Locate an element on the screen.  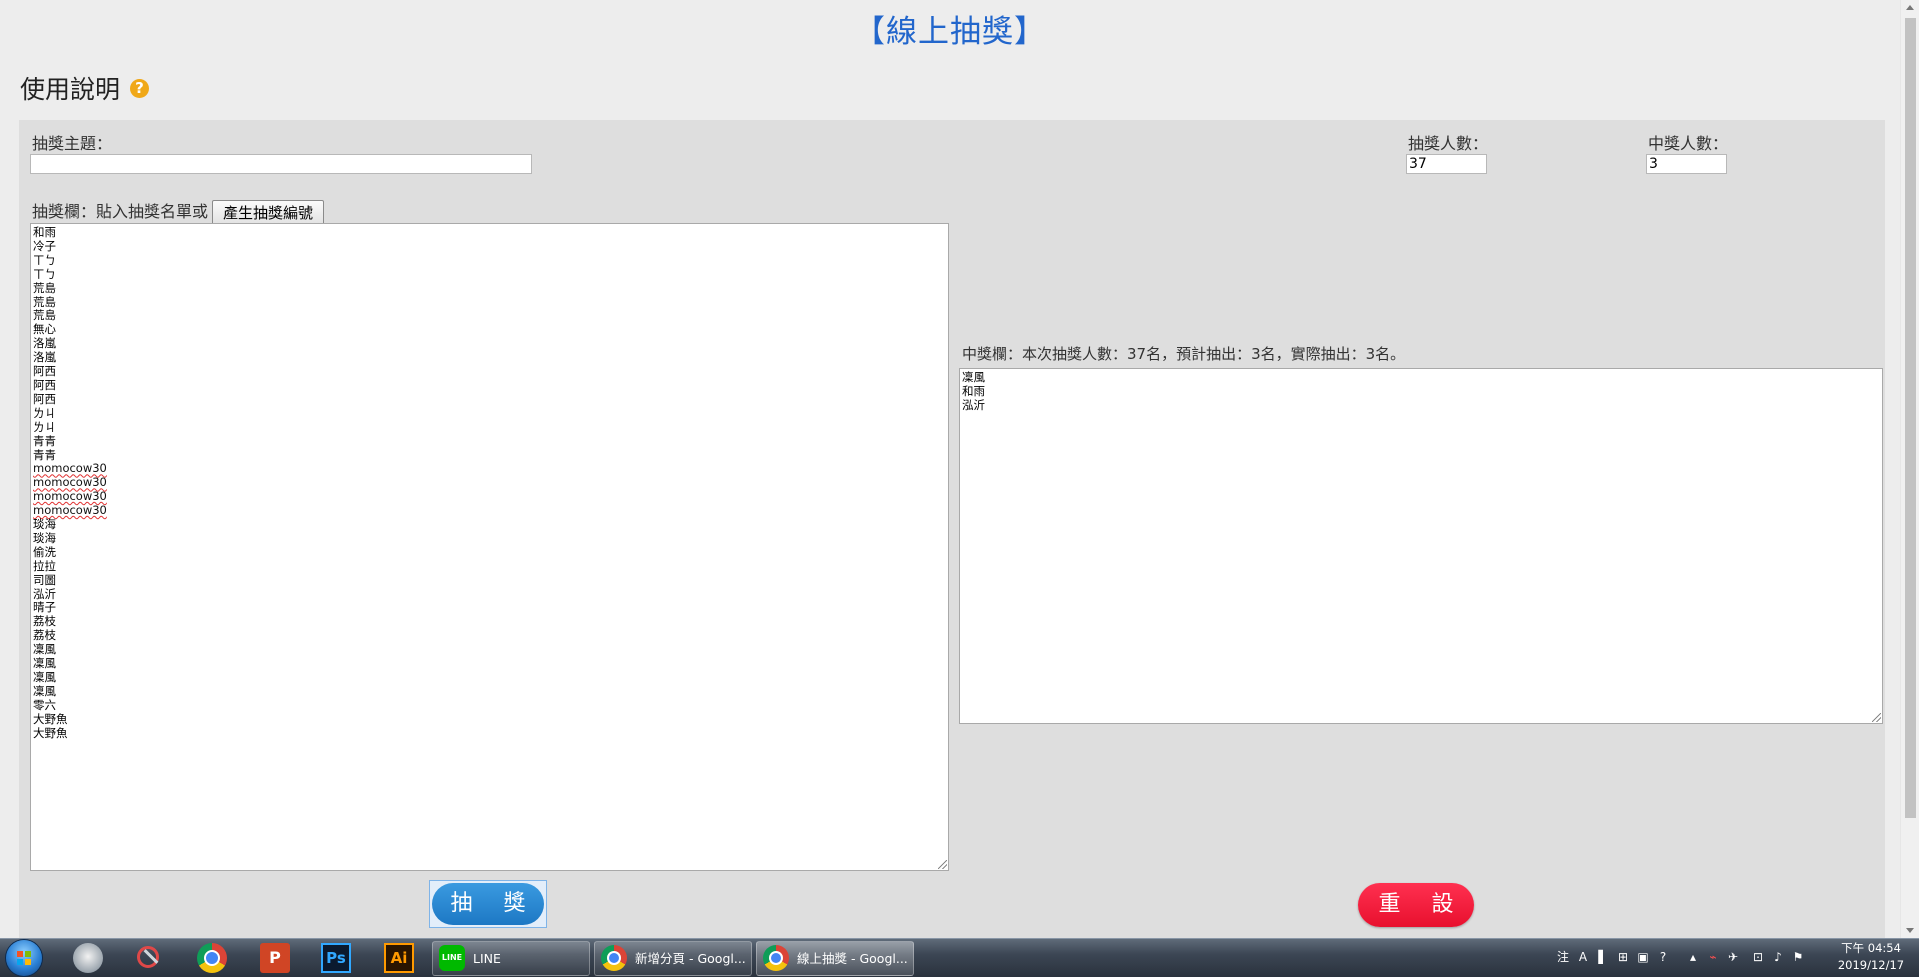
illustrator-icon: Ai is located at coordinates (399, 958).